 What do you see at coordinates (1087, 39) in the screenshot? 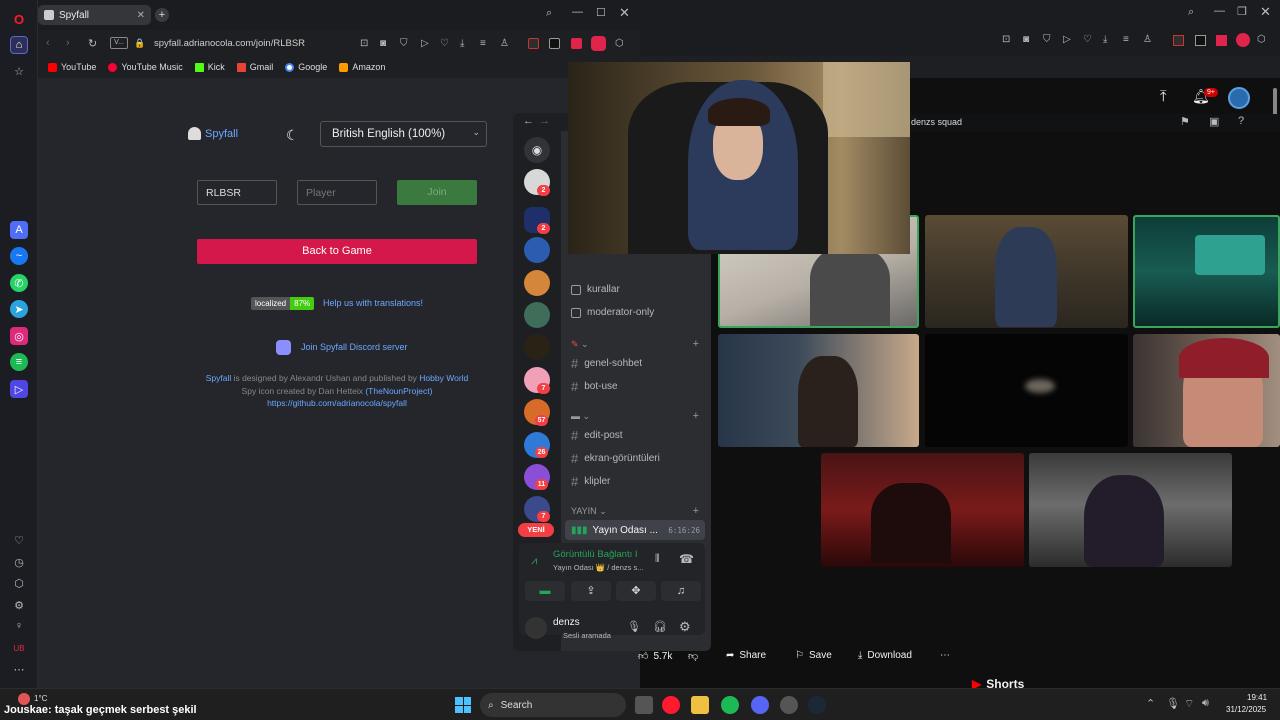
I see `heart-right-icon: ♡` at bounding box center [1087, 39].